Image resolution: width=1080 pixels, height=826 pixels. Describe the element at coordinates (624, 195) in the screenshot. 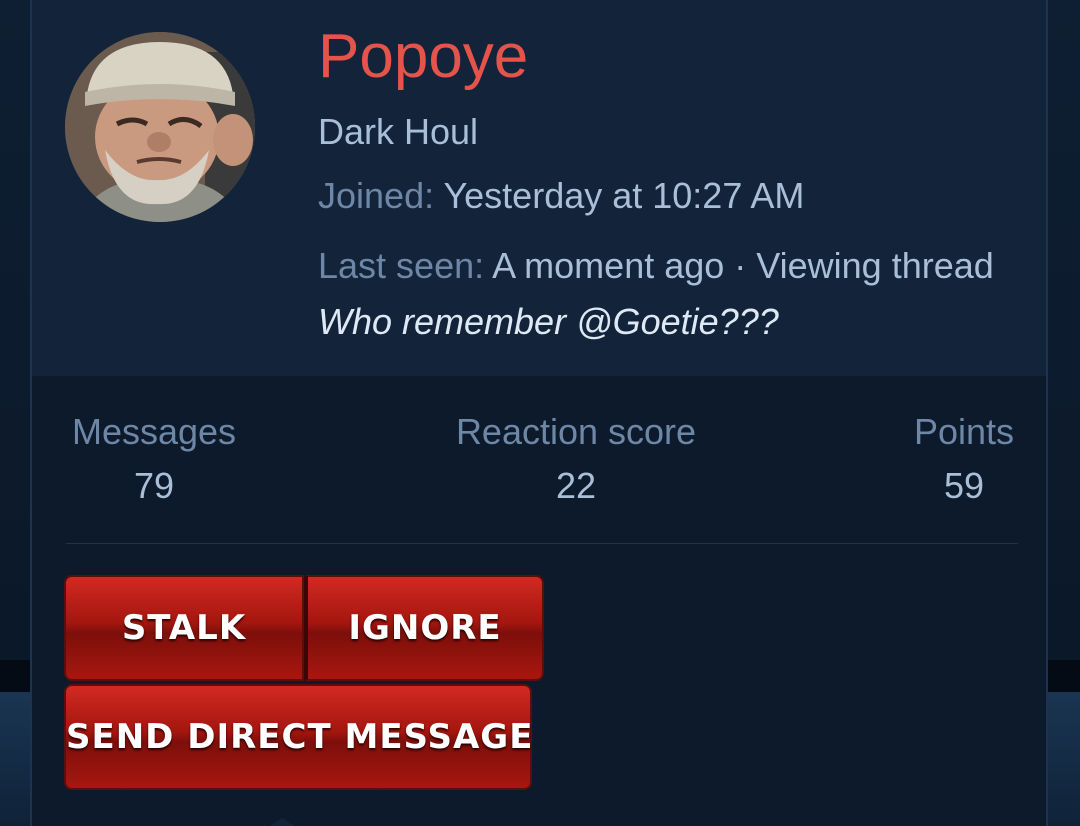

I see `joined-value: Yesterday at 10:27 AM` at that location.